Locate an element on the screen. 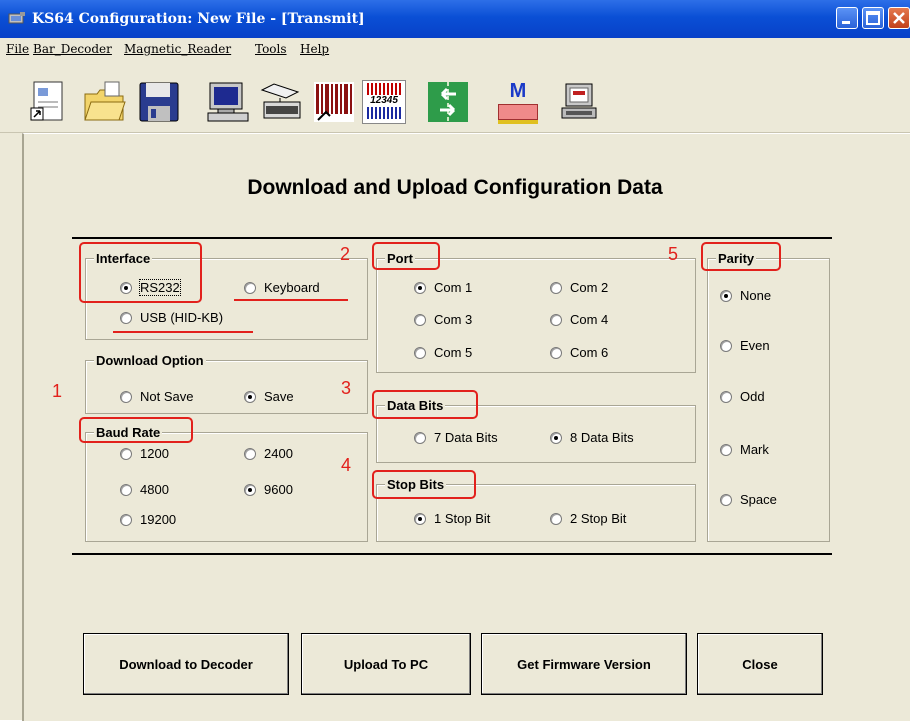 The width and height of the screenshot is (910, 721). stop-bits-1-label: 1 Stop Bit is located at coordinates (462, 518).